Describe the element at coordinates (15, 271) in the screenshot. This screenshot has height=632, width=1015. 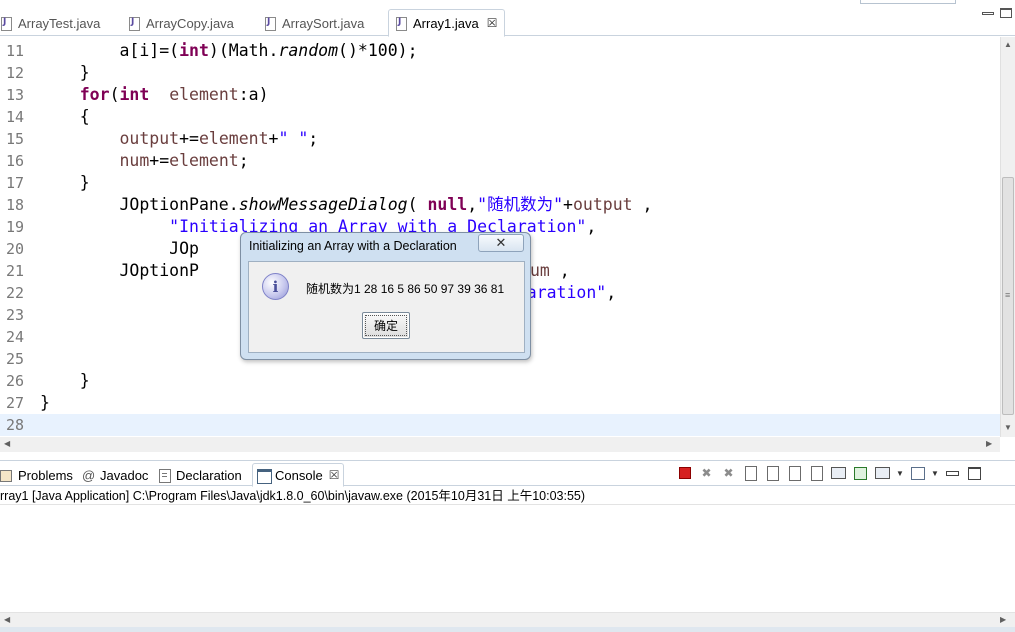
I see `line-number: 21` at that location.